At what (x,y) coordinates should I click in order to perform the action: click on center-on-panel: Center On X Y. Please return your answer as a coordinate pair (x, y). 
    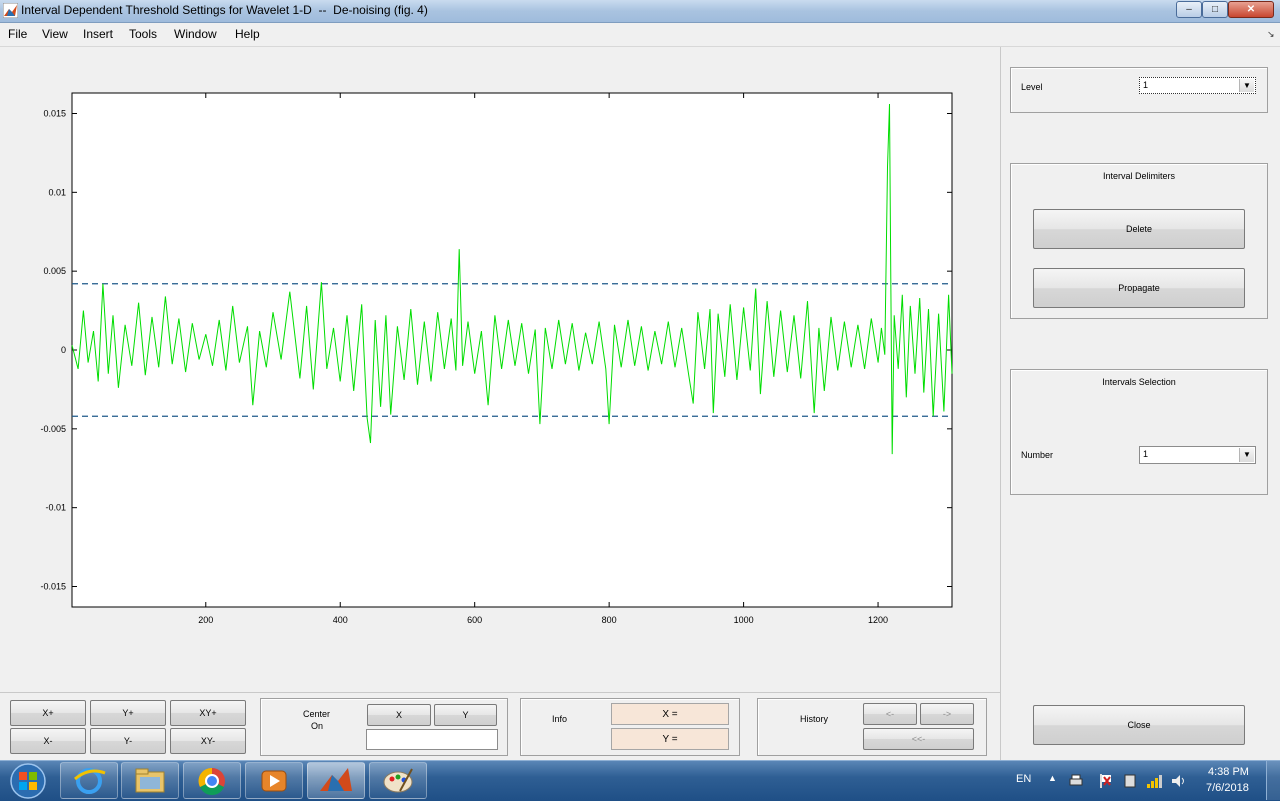
    Looking at the image, I should click on (384, 727).